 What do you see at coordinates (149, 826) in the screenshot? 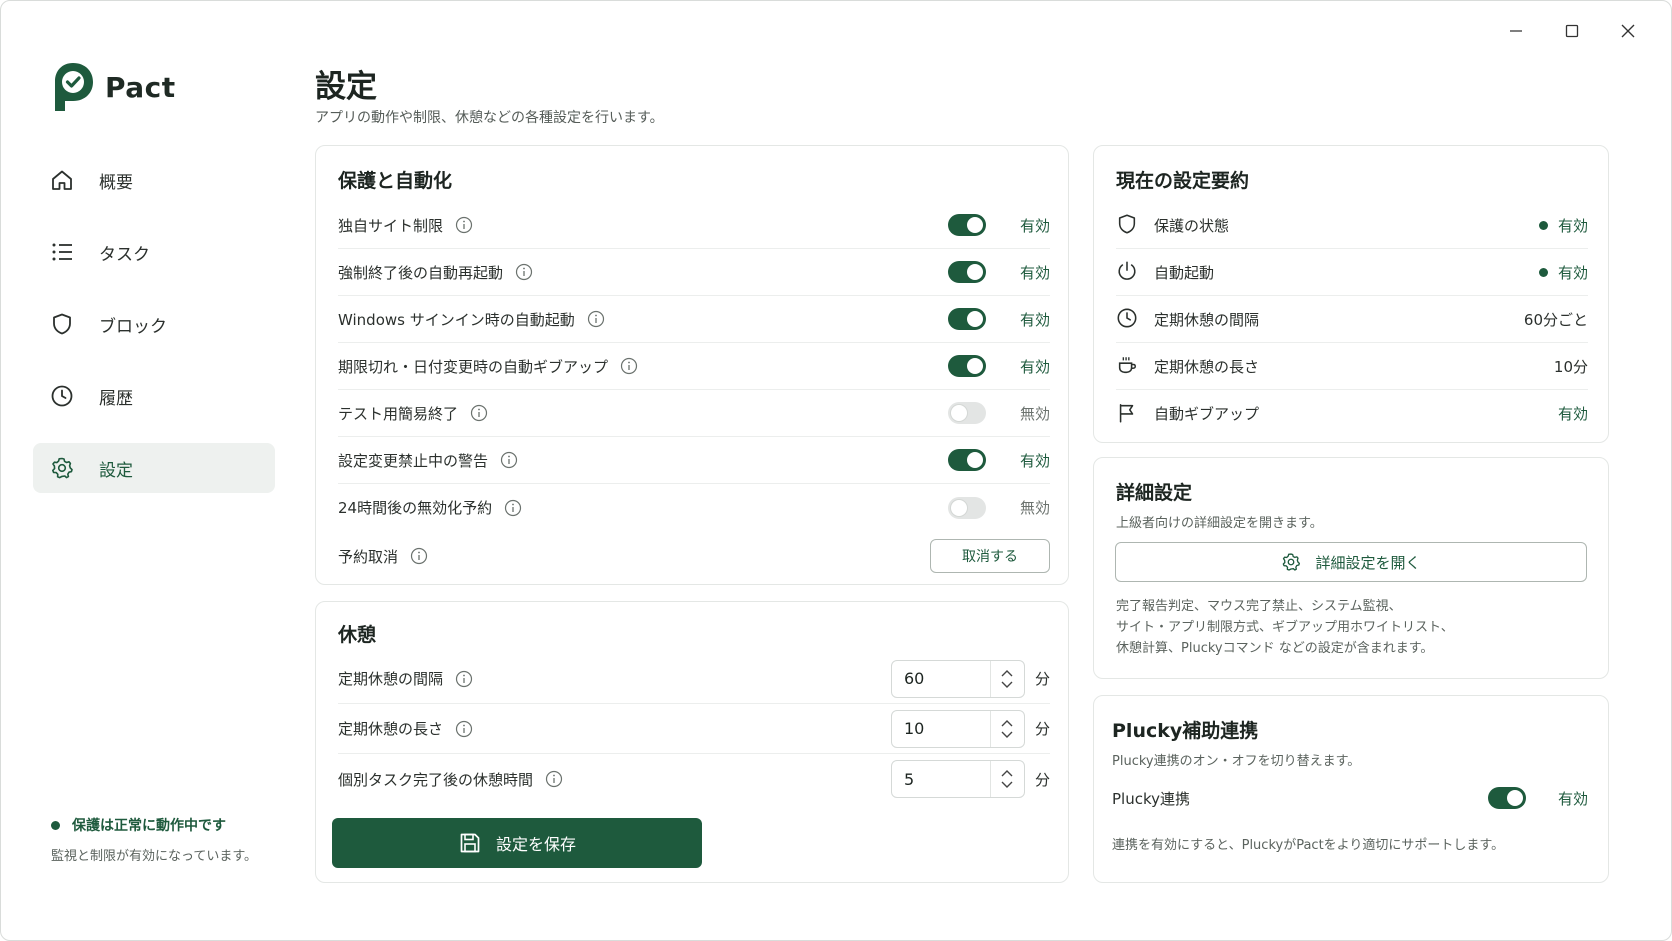
I see `status-title: 保護は正常に動作中です` at bounding box center [149, 826].